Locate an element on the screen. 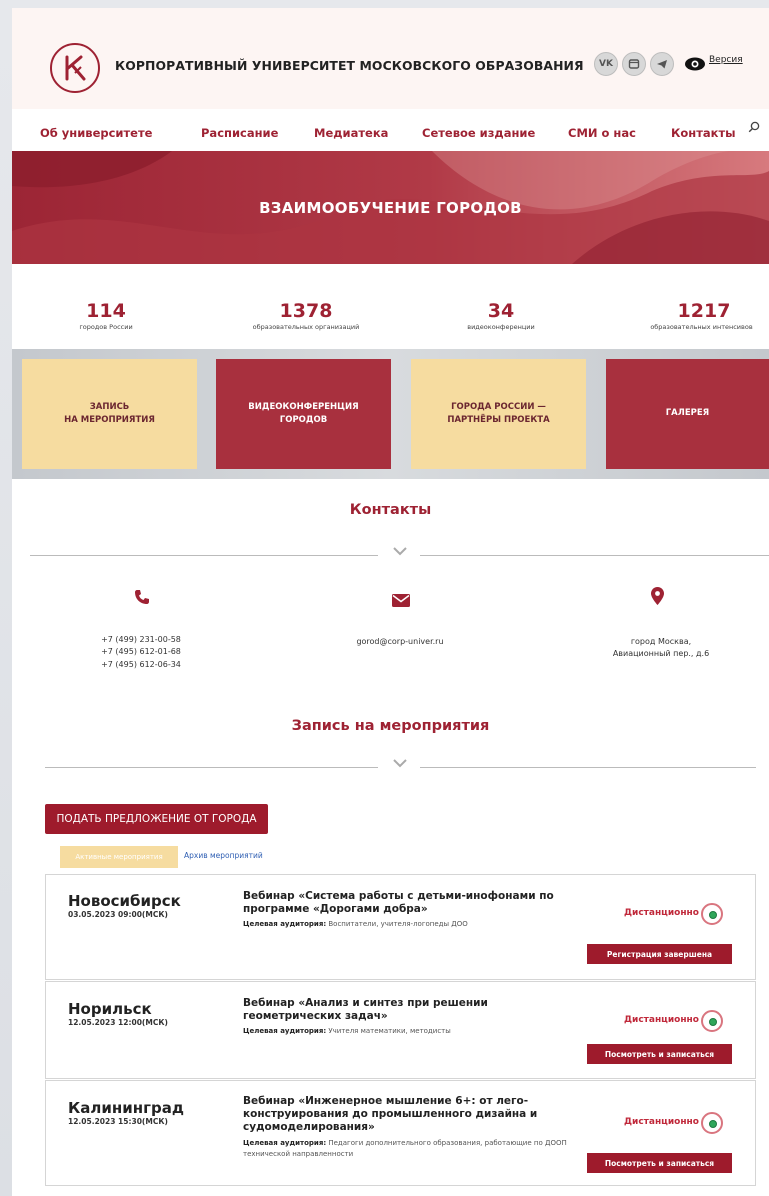 The height and width of the screenshot is (1196, 769). mail-icon is located at coordinates (401, 602).